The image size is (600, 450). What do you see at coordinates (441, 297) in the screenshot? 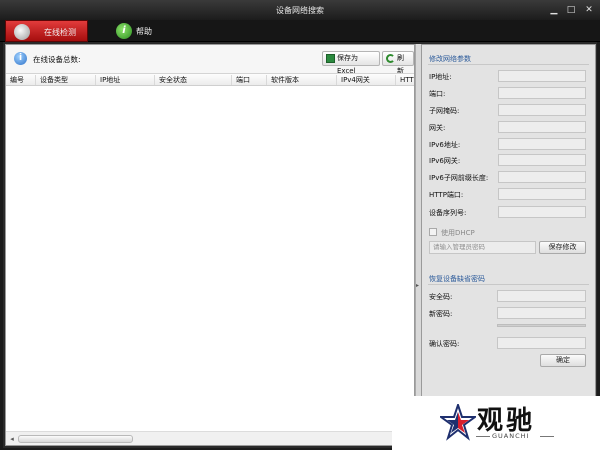
I see `security-code-label: 安全码:` at bounding box center [441, 297].